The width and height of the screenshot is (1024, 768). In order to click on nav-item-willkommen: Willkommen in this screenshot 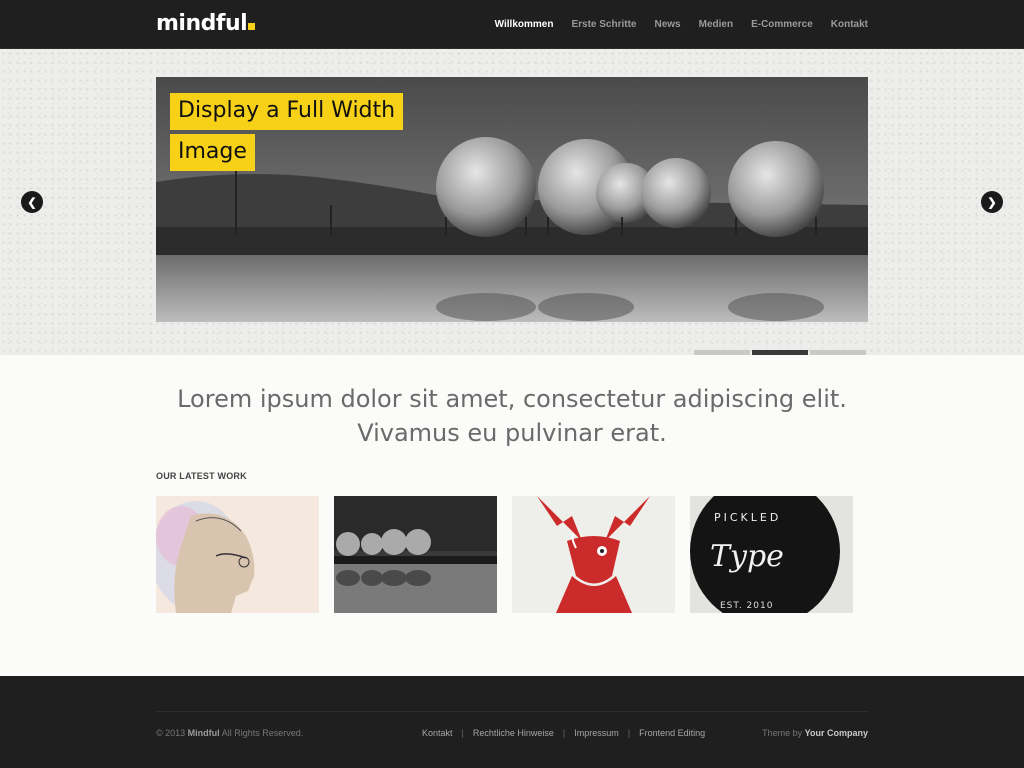, I will do `click(524, 24)`.